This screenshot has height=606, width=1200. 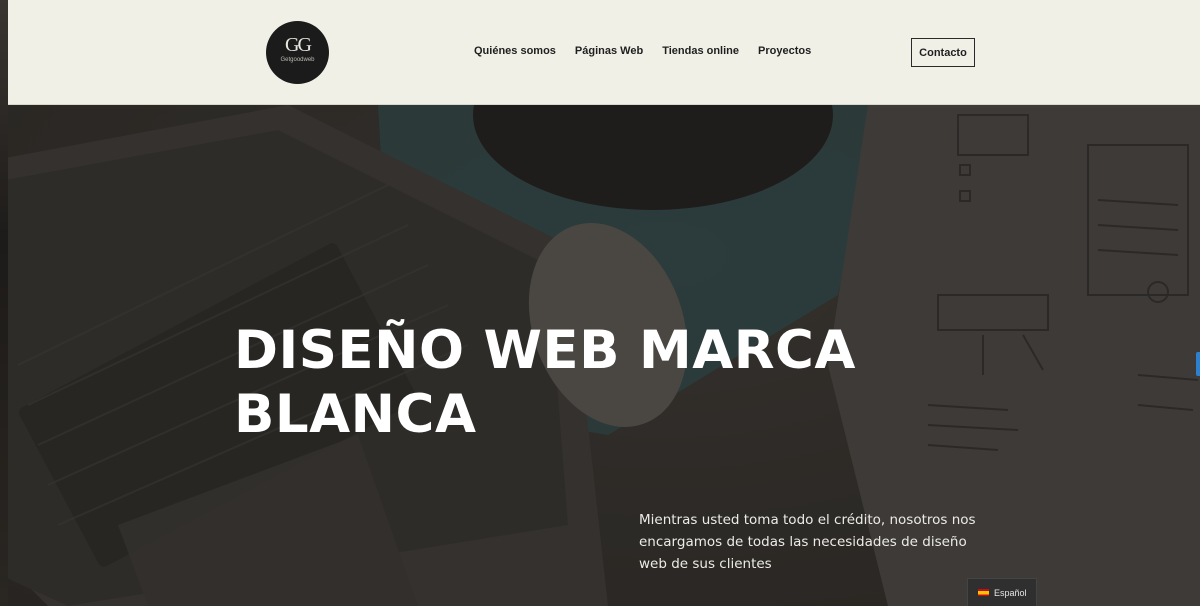 I want to click on logo-text: Getgoodweb, so click(x=297, y=60).